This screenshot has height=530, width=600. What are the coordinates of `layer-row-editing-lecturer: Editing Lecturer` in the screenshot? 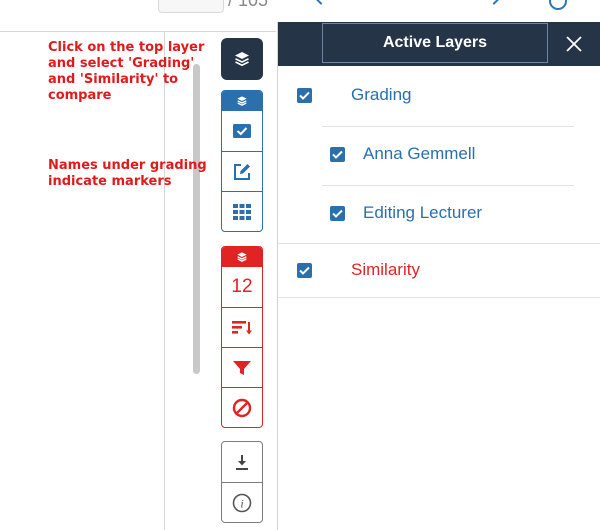 It's located at (439, 213).